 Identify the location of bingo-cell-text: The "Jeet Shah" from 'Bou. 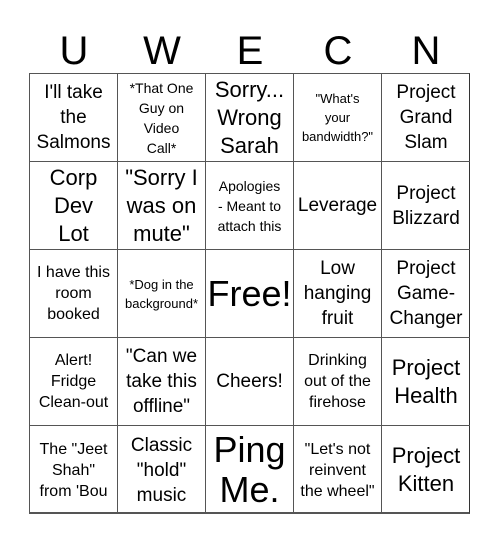
(73, 470).